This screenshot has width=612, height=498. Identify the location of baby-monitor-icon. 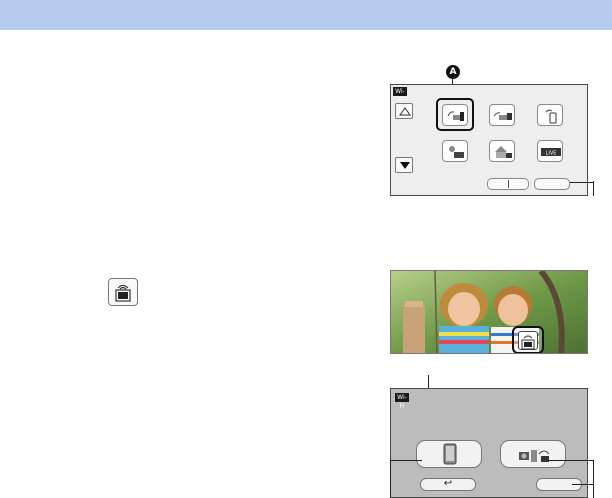
(502, 116).